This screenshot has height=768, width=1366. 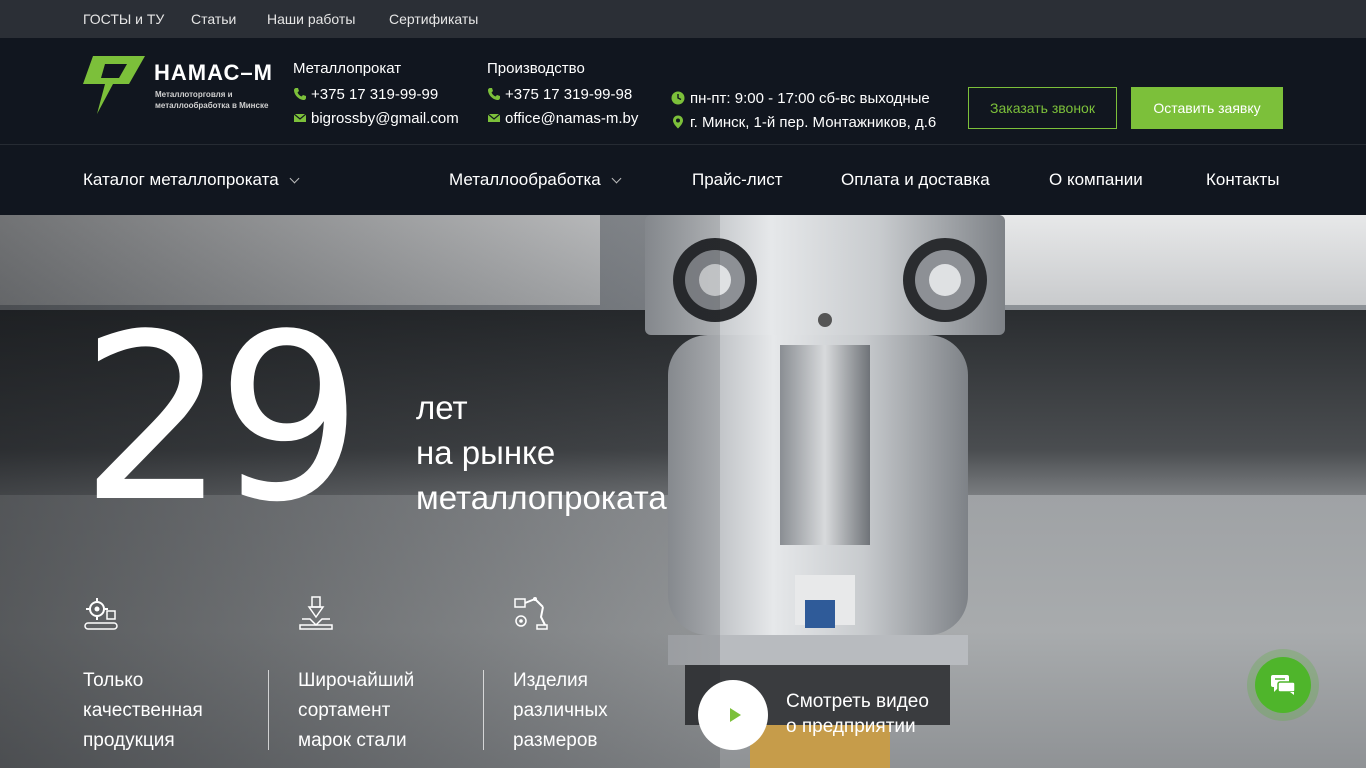 I want to click on feature-text: Только качественная продукция, so click(x=143, y=711).